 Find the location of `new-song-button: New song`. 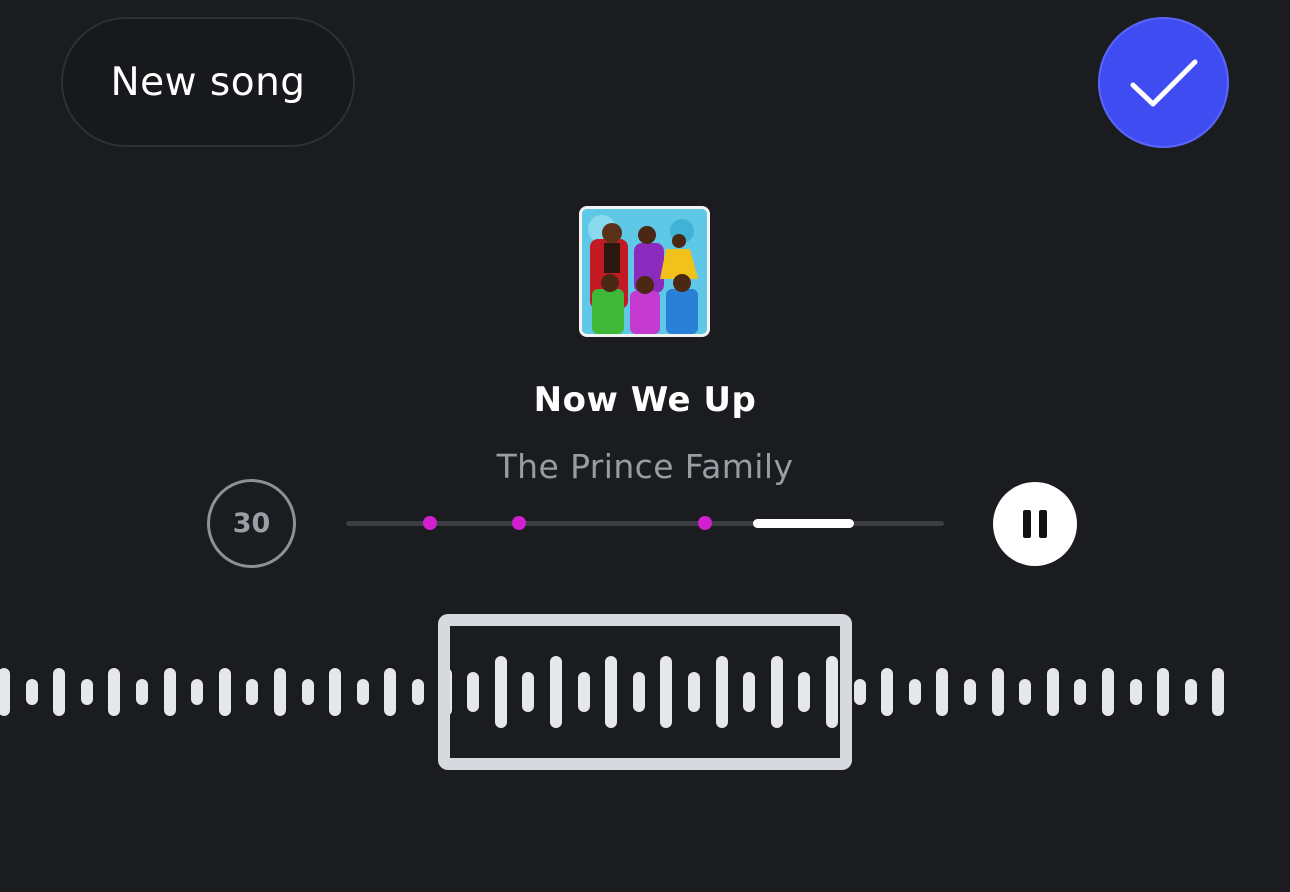

new-song-button: New song is located at coordinates (208, 82).